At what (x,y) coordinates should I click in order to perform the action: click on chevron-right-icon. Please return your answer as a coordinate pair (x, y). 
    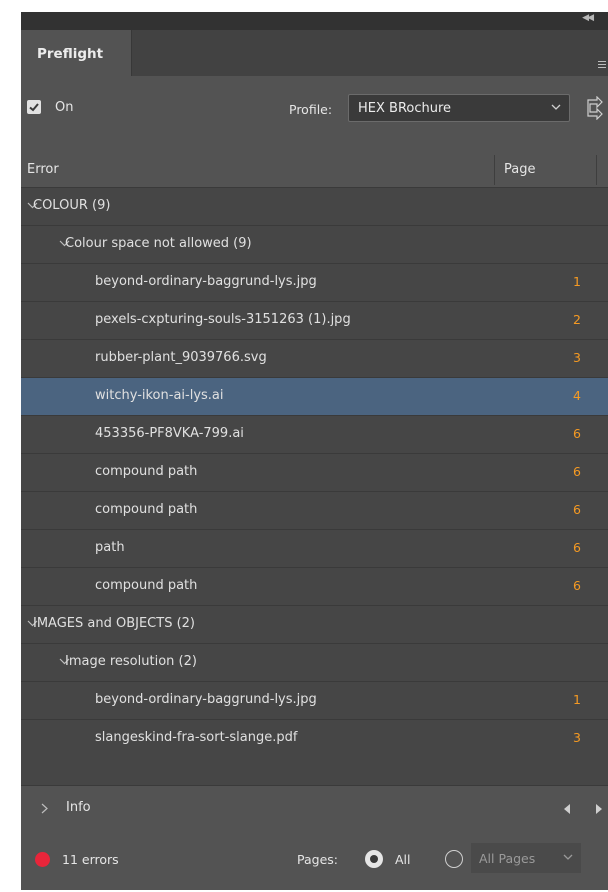
    Looking at the image, I should click on (44, 808).